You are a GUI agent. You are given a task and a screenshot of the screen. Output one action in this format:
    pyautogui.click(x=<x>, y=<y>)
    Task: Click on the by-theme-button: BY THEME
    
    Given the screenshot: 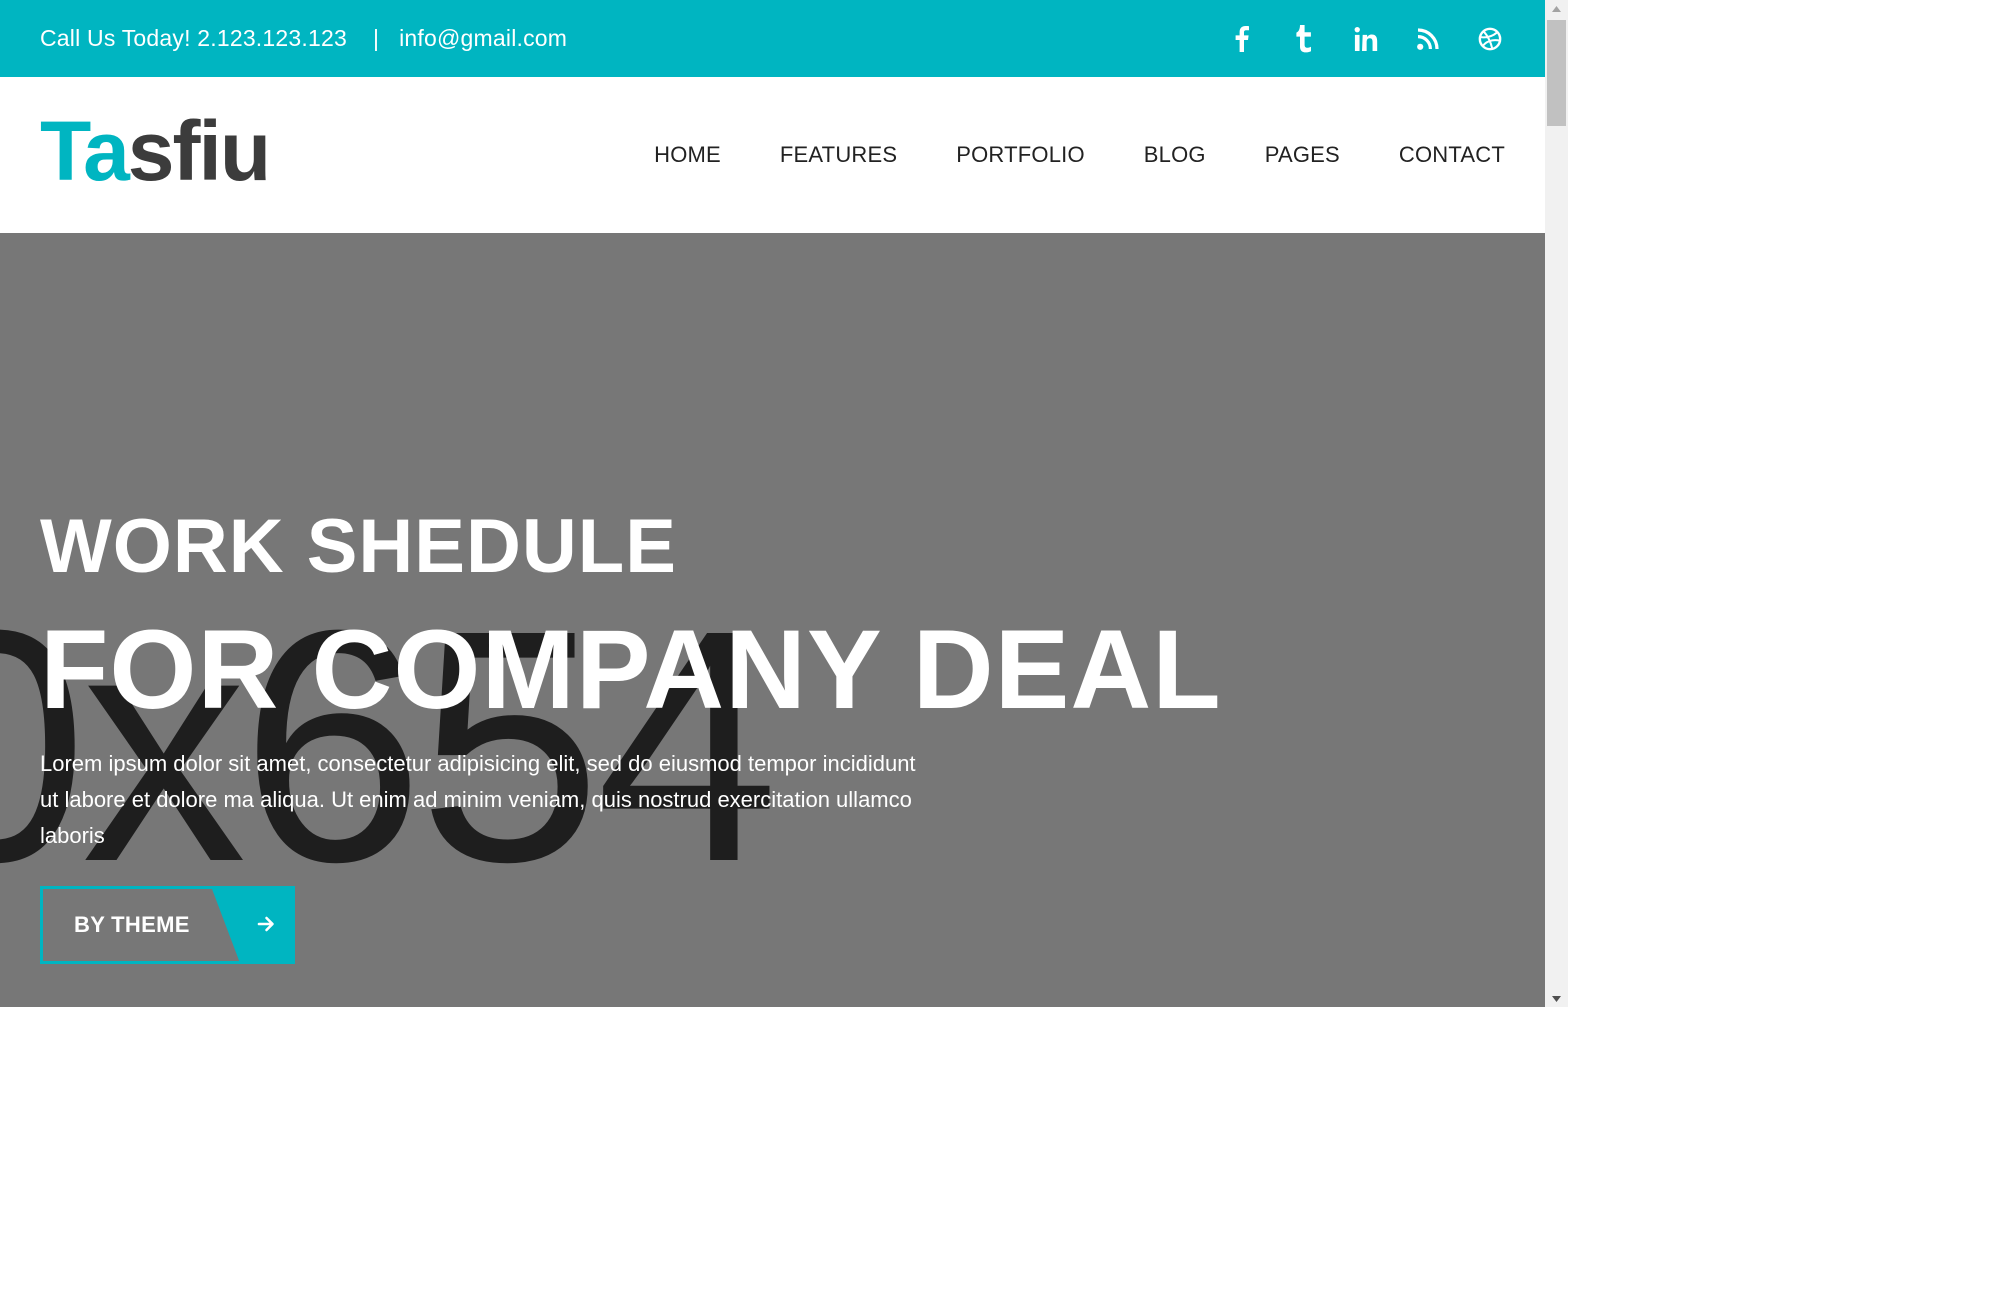 What is the action you would take?
    pyautogui.click(x=167, y=925)
    